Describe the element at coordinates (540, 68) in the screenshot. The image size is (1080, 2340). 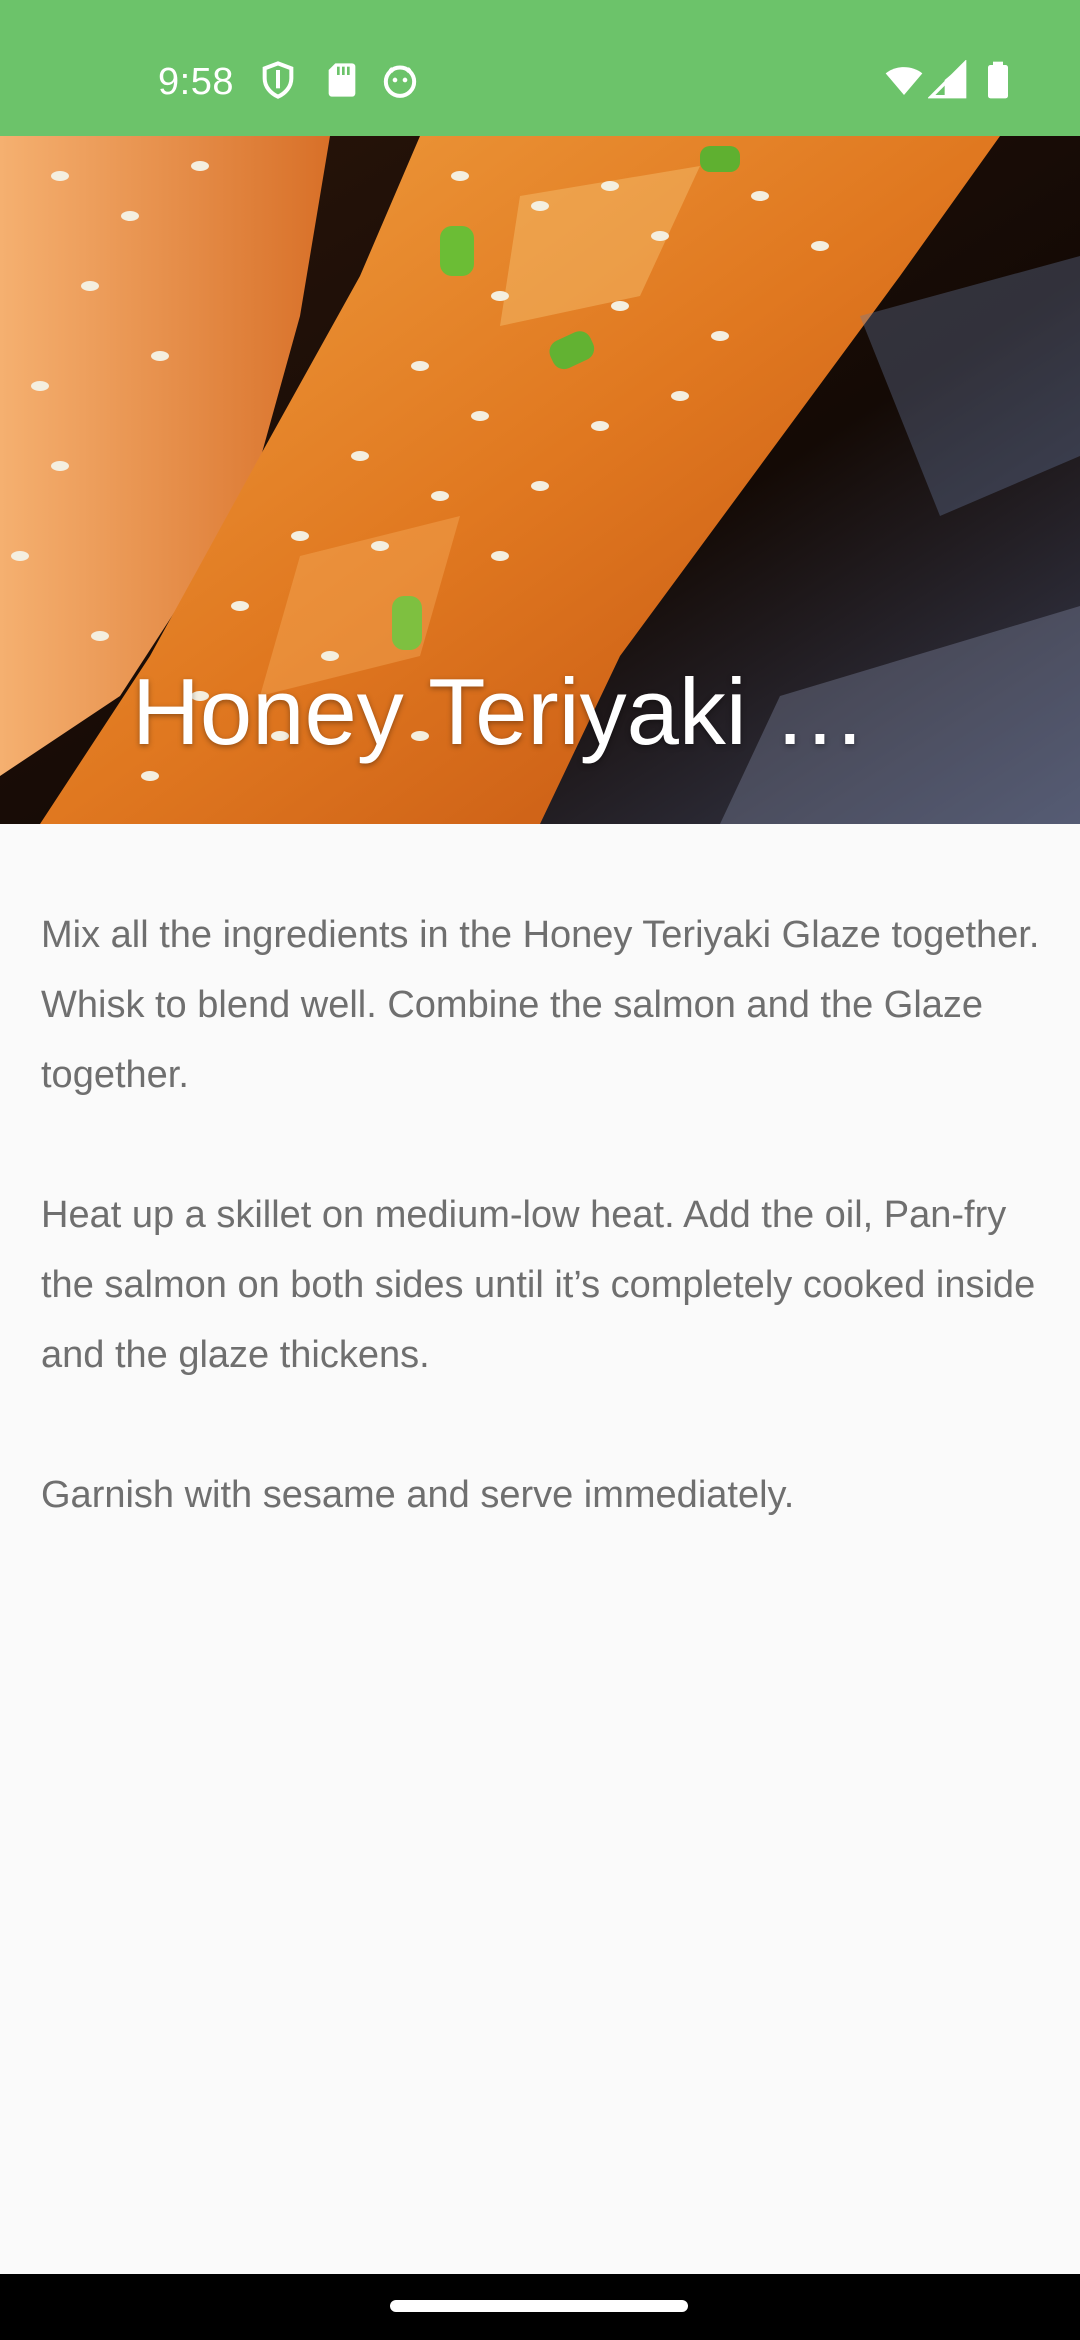
I see `status-bar: 9:58` at that location.